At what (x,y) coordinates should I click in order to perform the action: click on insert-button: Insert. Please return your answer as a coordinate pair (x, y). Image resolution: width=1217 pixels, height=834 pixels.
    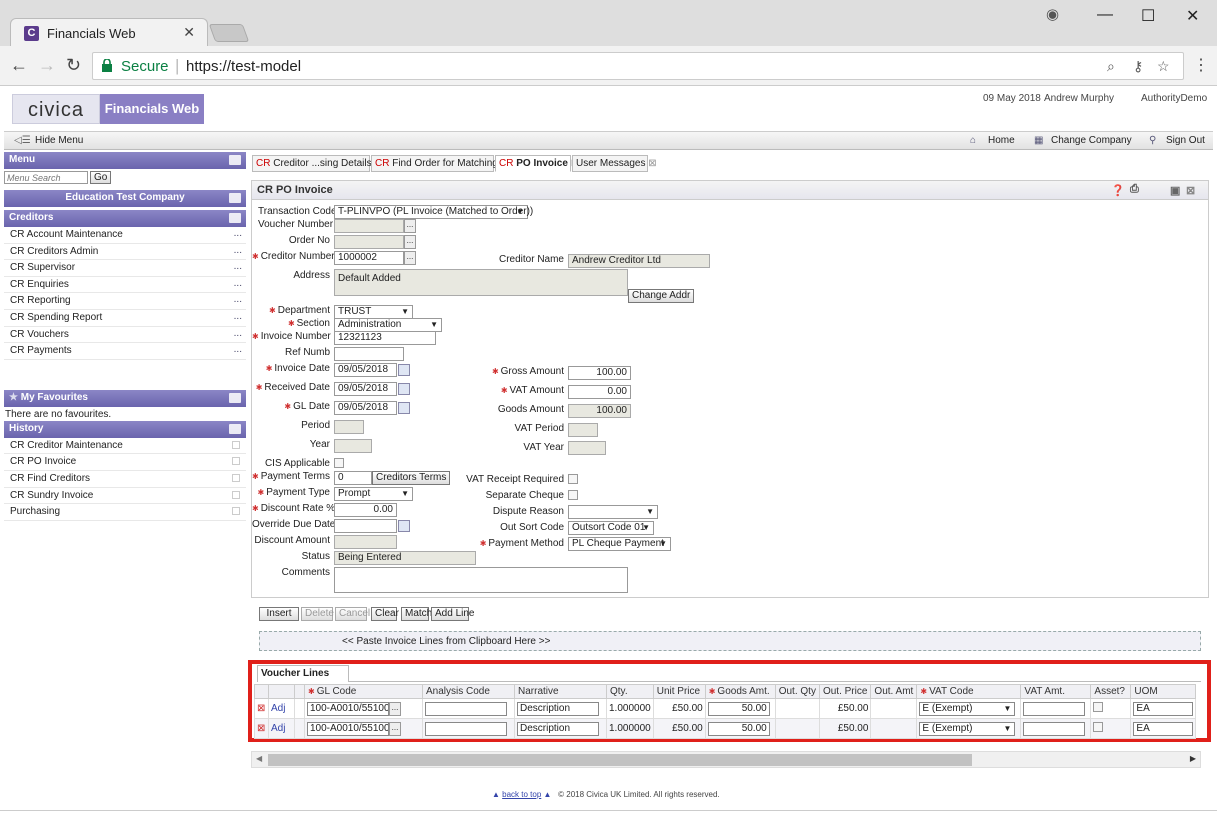
    Looking at the image, I should click on (279, 614).